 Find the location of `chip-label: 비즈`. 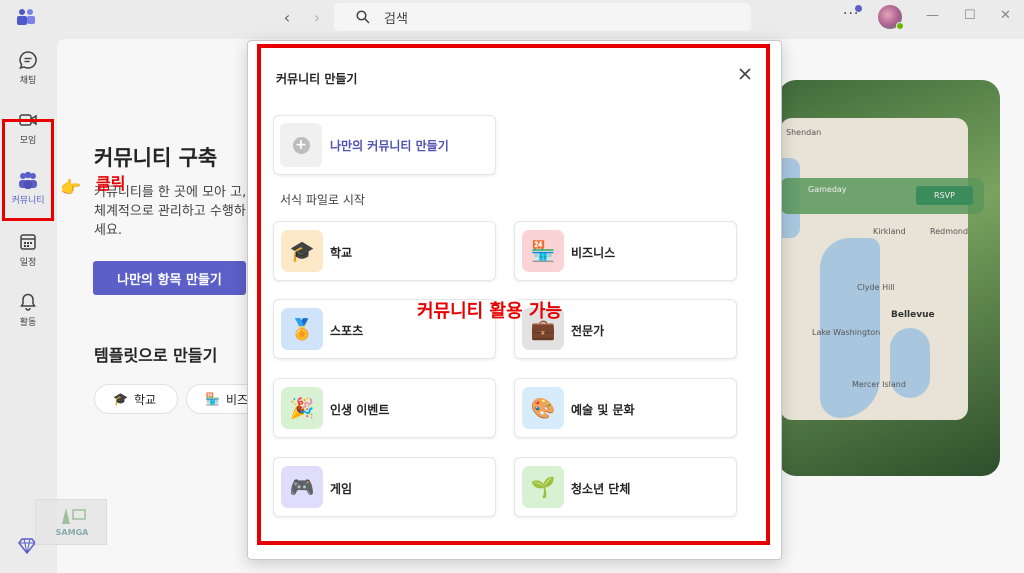

chip-label: 비즈 is located at coordinates (237, 399).